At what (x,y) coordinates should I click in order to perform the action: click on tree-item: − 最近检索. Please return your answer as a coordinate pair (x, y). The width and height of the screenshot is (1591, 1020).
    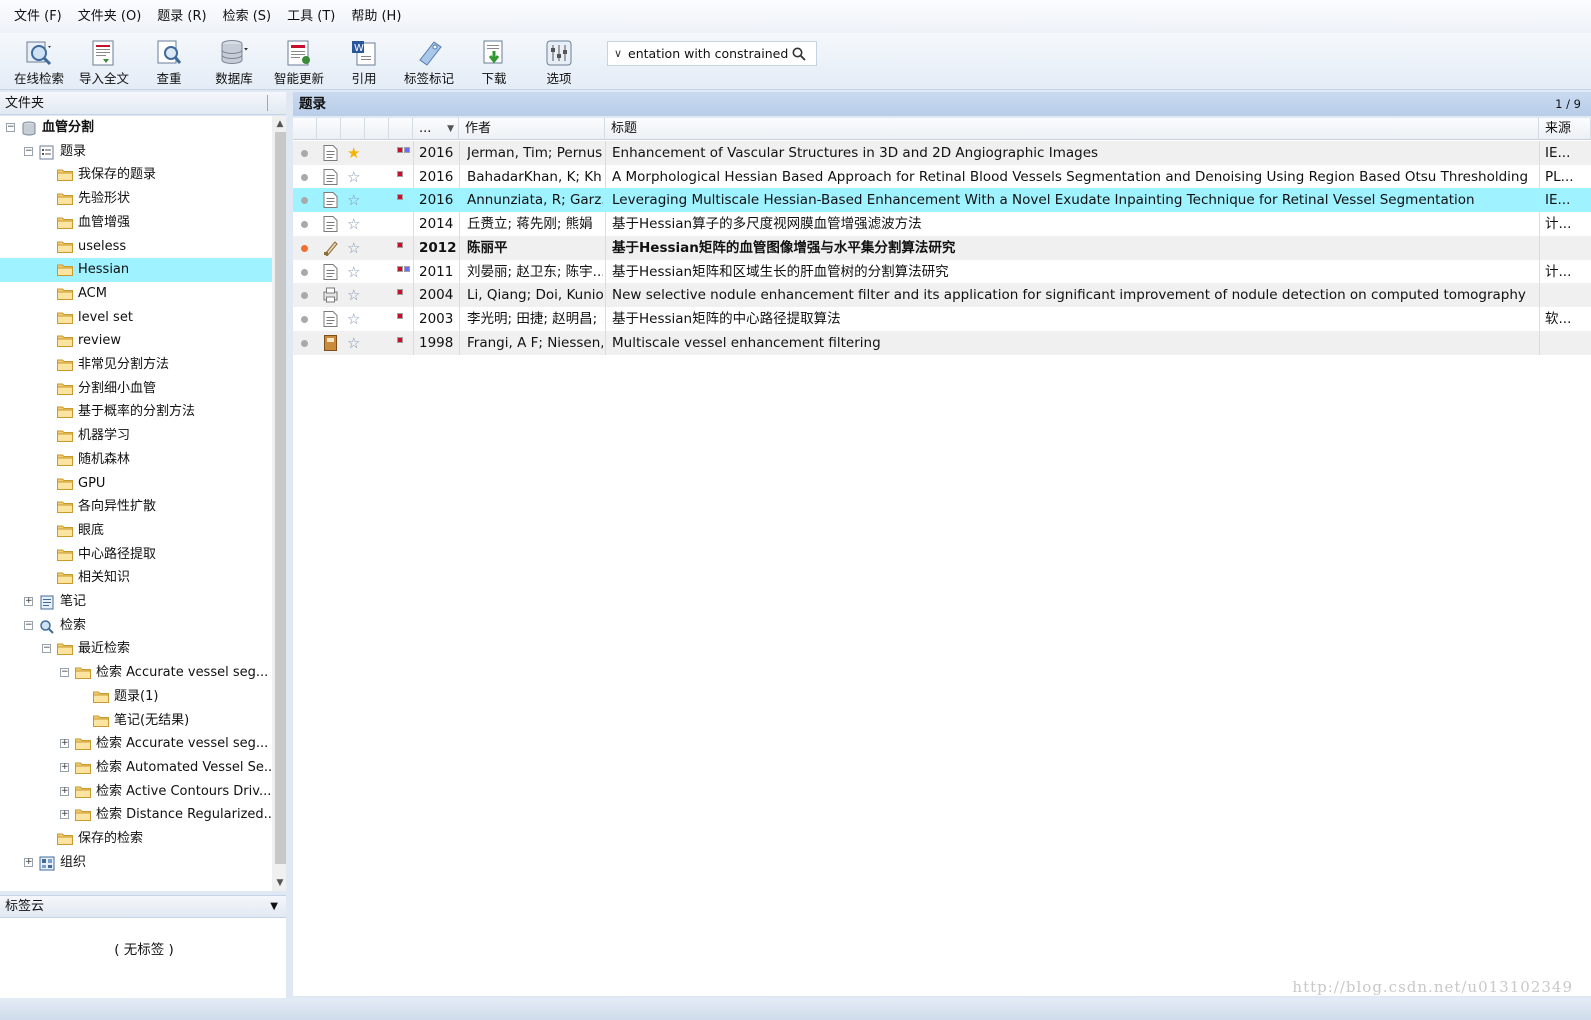
    Looking at the image, I should click on (136, 649).